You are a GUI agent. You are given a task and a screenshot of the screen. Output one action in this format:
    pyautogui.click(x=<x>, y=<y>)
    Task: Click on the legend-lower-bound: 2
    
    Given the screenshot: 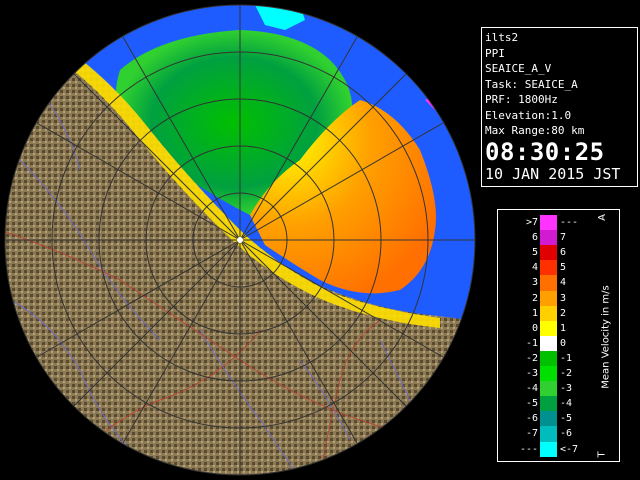 What is the action you would take?
    pyautogui.click(x=534, y=298)
    